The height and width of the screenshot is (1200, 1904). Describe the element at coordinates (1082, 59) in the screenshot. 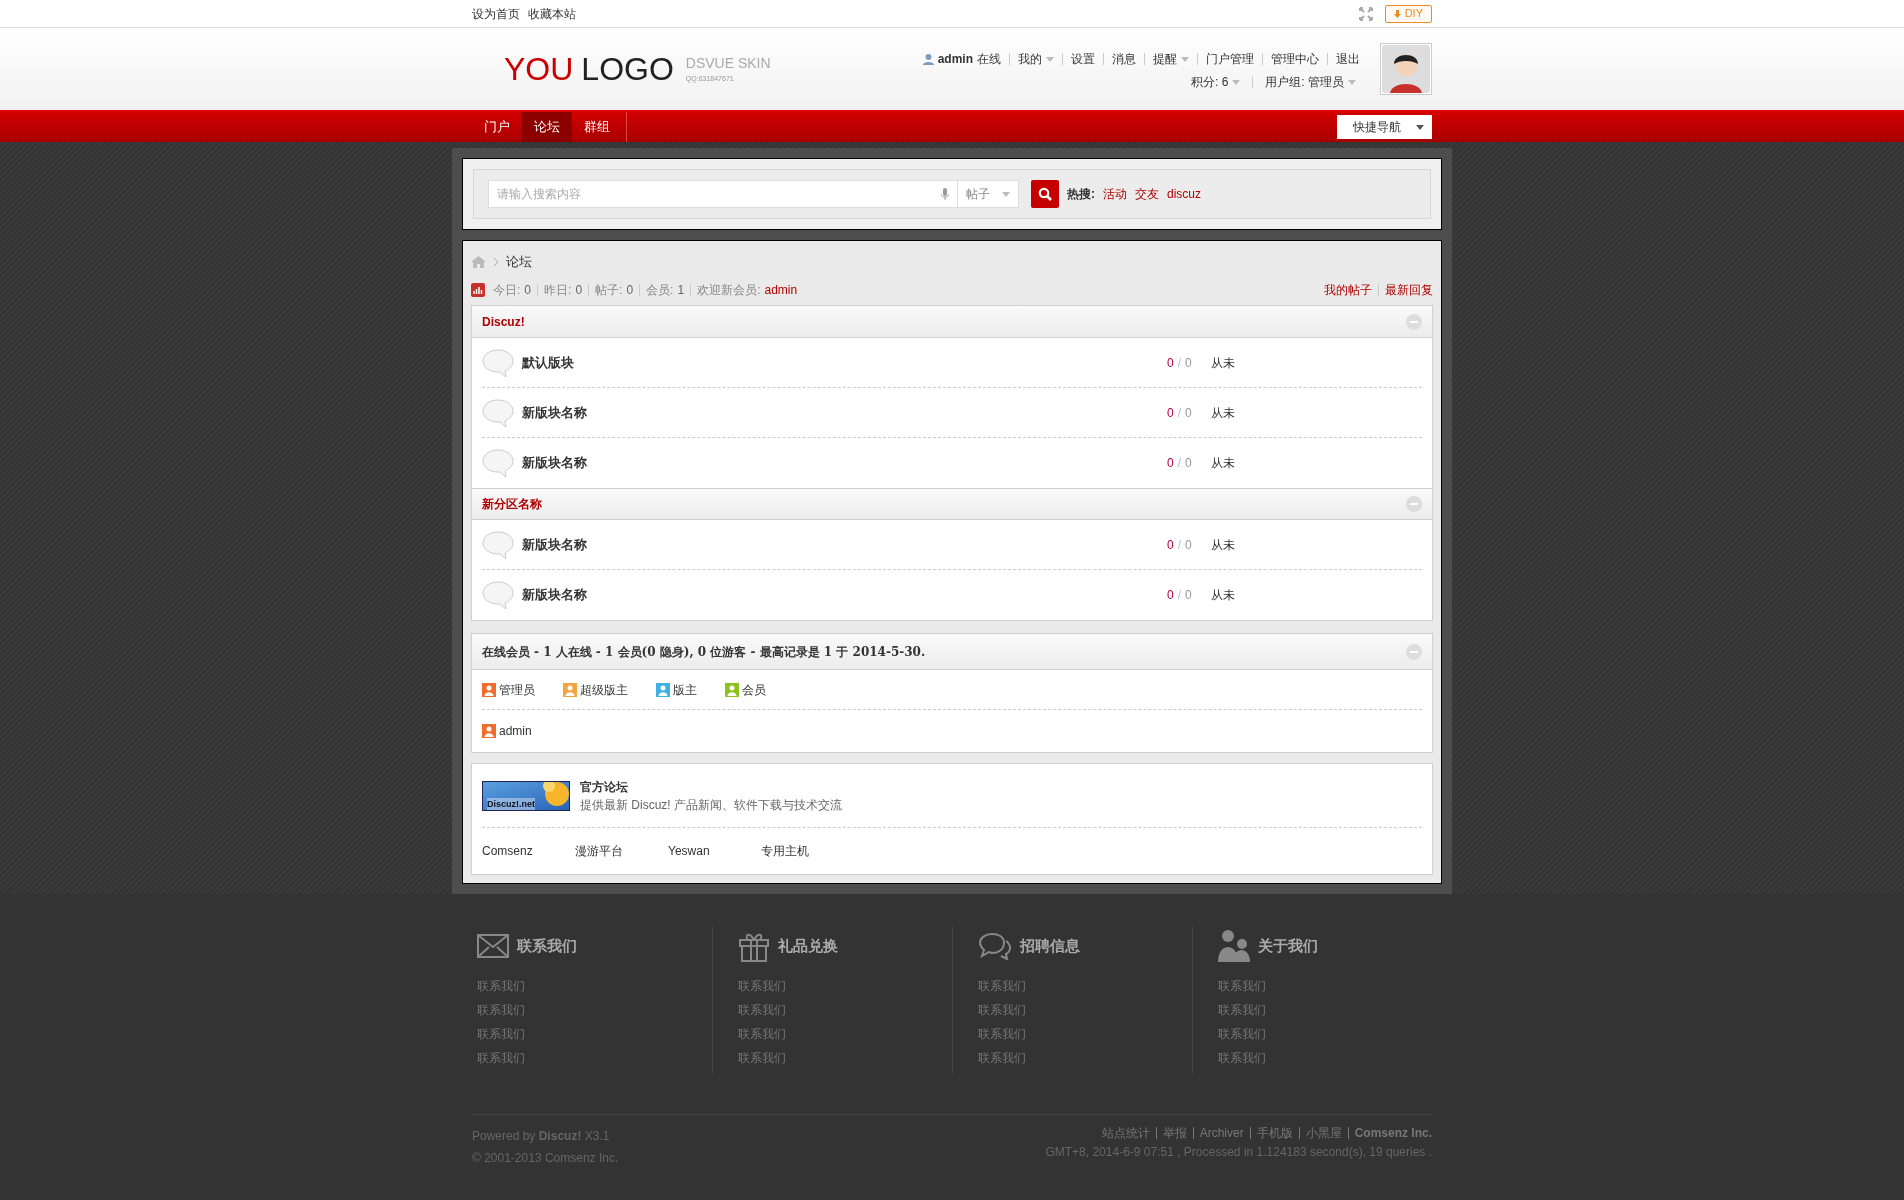

I see `user-link: 设置` at that location.